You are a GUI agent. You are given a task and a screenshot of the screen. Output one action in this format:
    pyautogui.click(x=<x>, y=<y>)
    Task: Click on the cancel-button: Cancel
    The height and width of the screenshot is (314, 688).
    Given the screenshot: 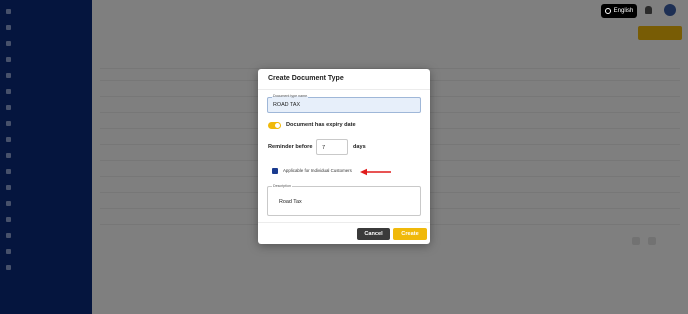 What is the action you would take?
    pyautogui.click(x=373, y=234)
    